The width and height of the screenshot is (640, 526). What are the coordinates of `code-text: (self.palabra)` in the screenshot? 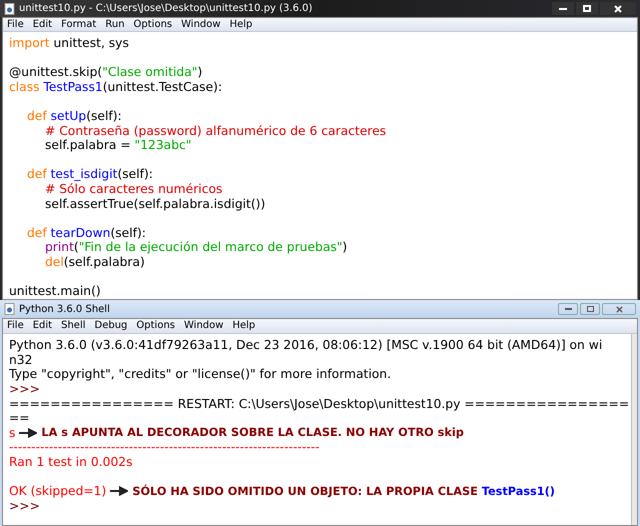 It's located at (104, 262).